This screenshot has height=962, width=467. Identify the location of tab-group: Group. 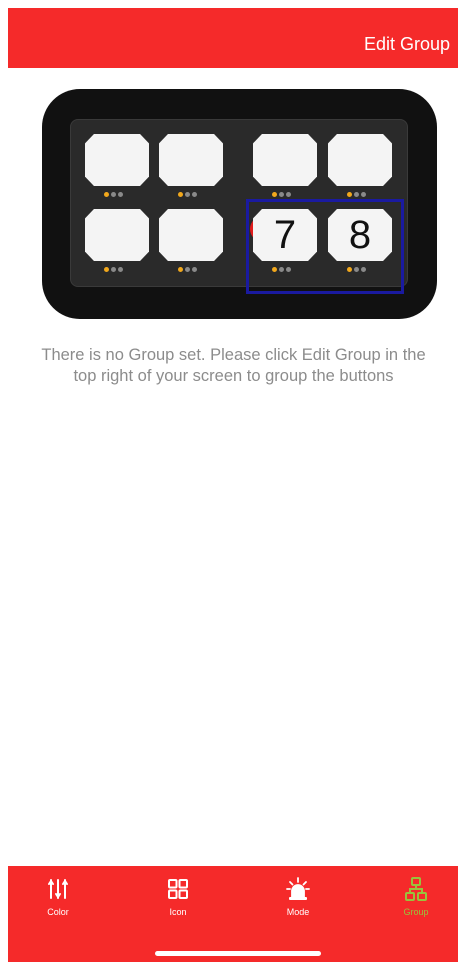
(416, 896).